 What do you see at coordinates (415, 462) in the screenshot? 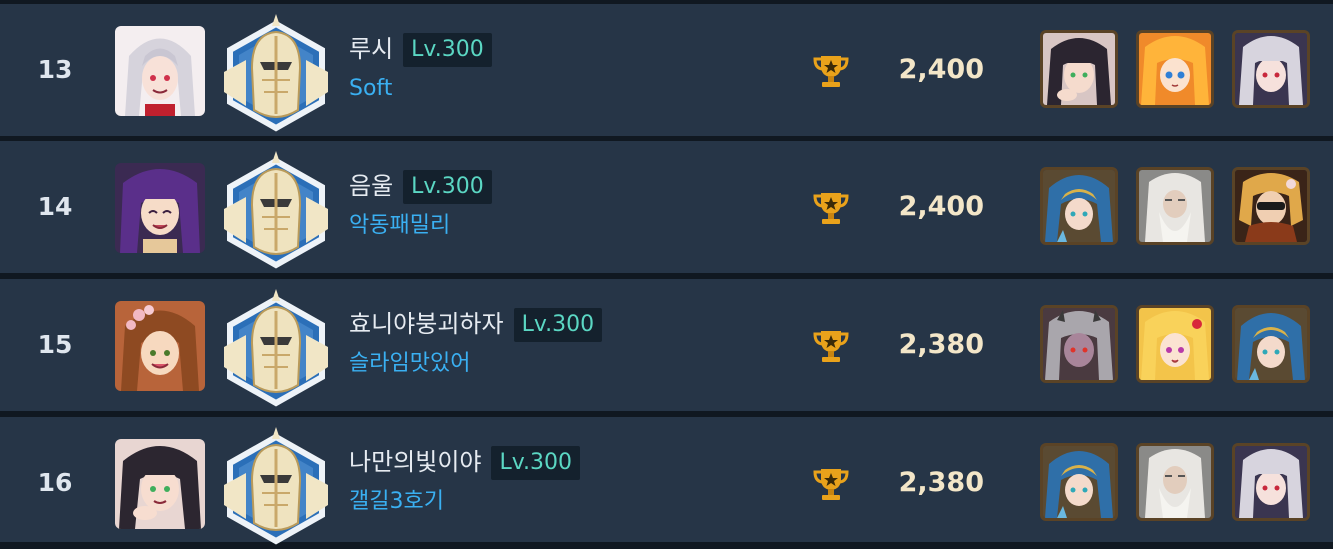
I see `player-name: 나만의빛이야` at bounding box center [415, 462].